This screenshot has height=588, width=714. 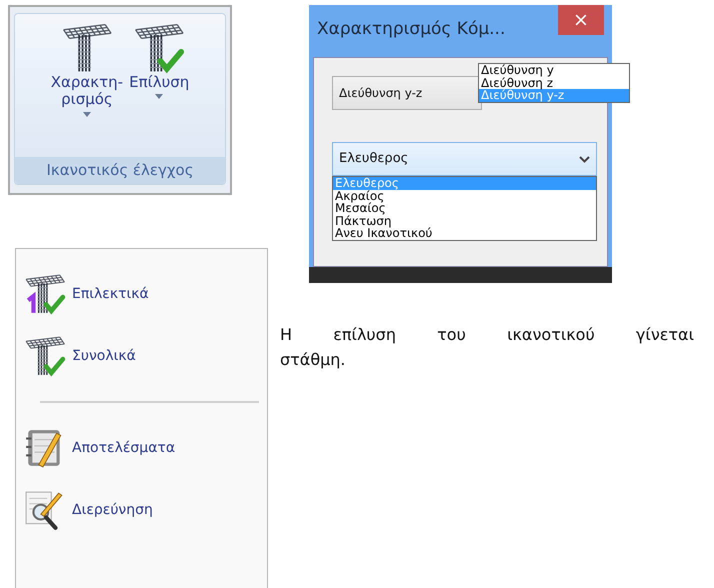 What do you see at coordinates (141, 356) in the screenshot?
I see `menu-item: Συνολικά` at bounding box center [141, 356].